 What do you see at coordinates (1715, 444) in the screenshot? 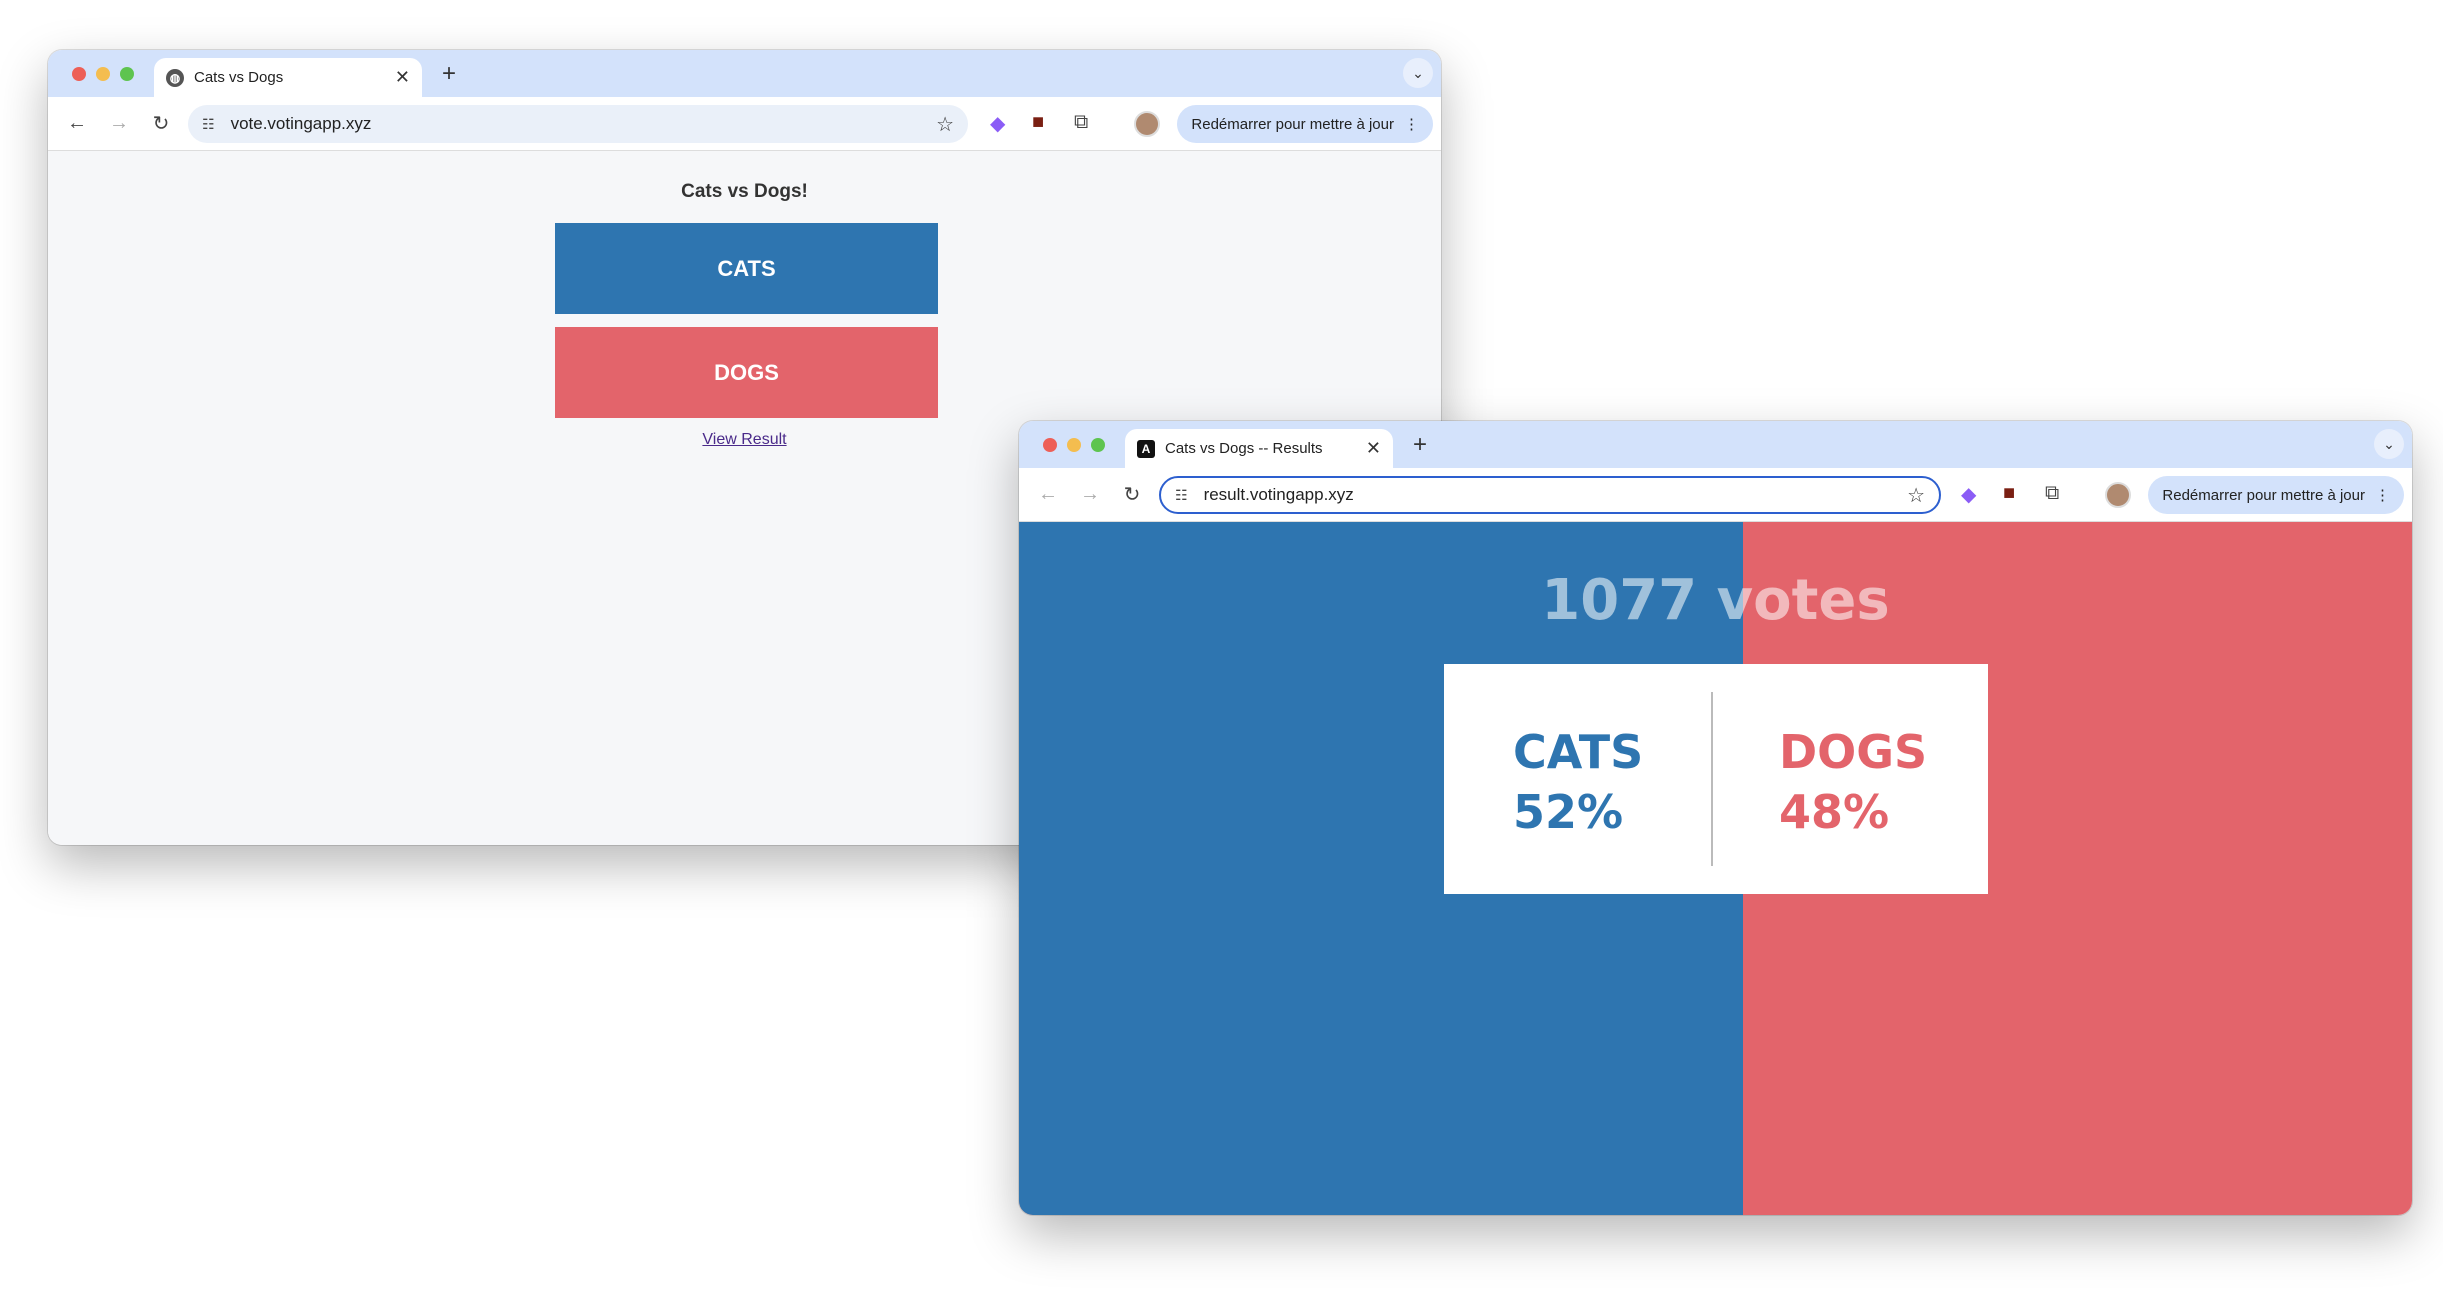
I see `tab-bar: A Cats vs Dogs -- Results ✕ + ⌄` at bounding box center [1715, 444].